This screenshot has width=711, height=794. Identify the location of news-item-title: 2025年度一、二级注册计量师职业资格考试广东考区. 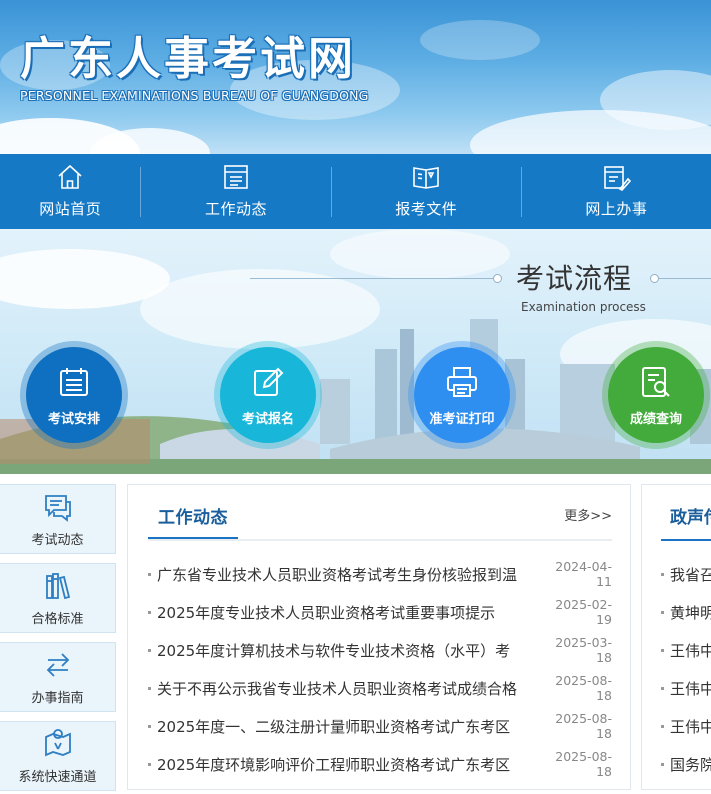
(334, 726).